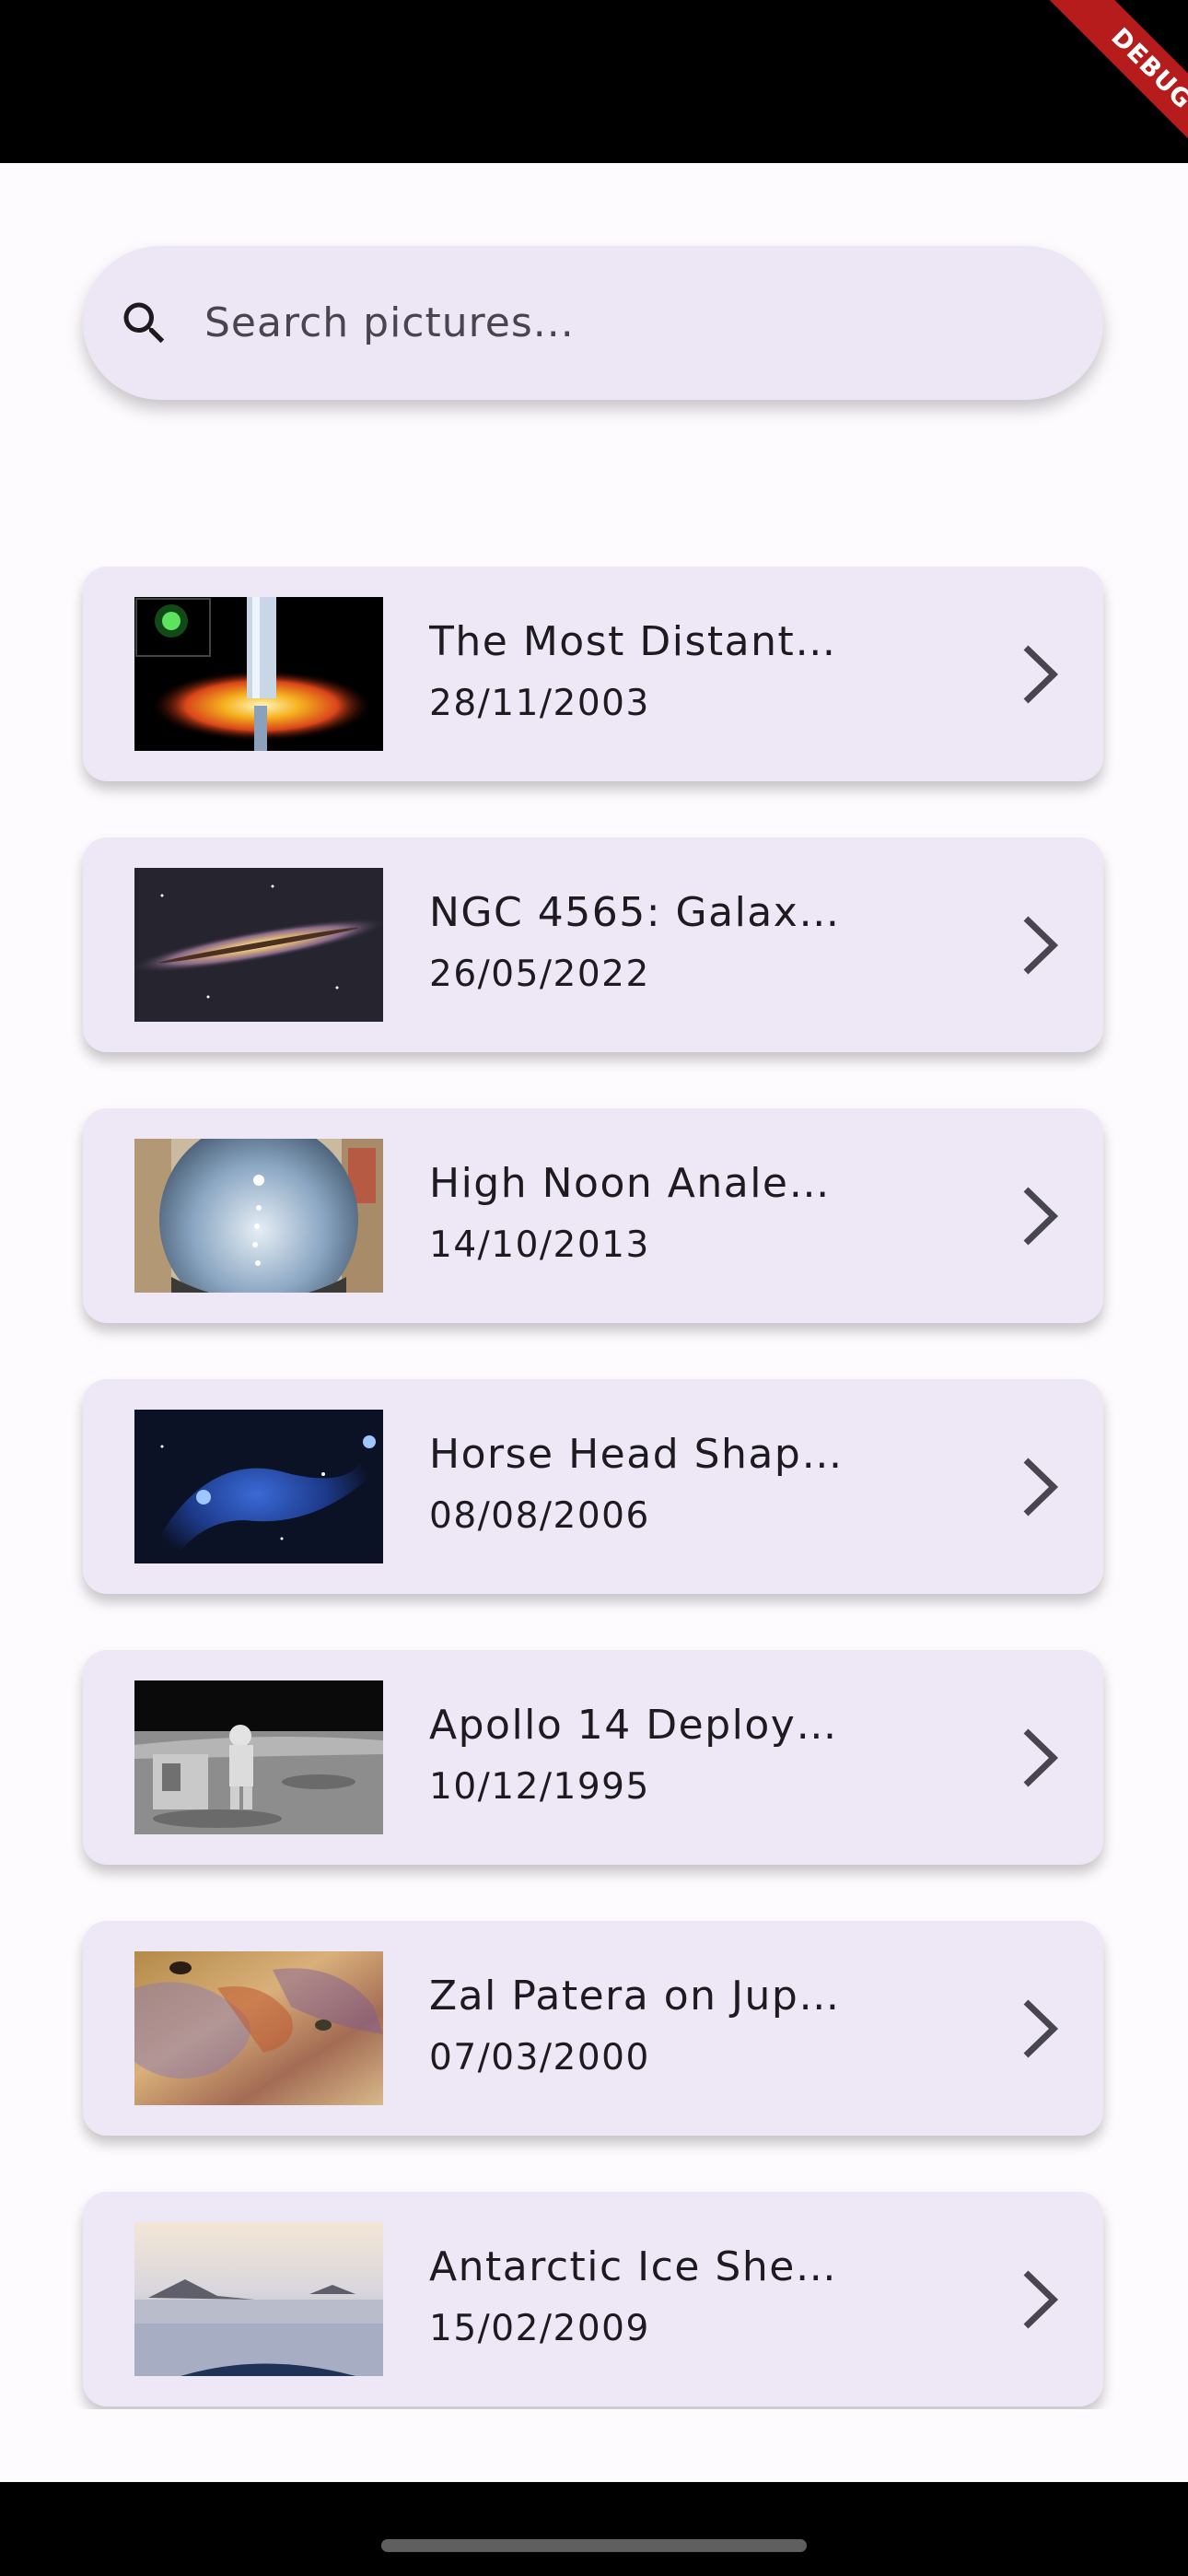 The image size is (1188, 2576). Describe the element at coordinates (539, 1787) in the screenshot. I see `picture-date: 10/12/1995` at that location.